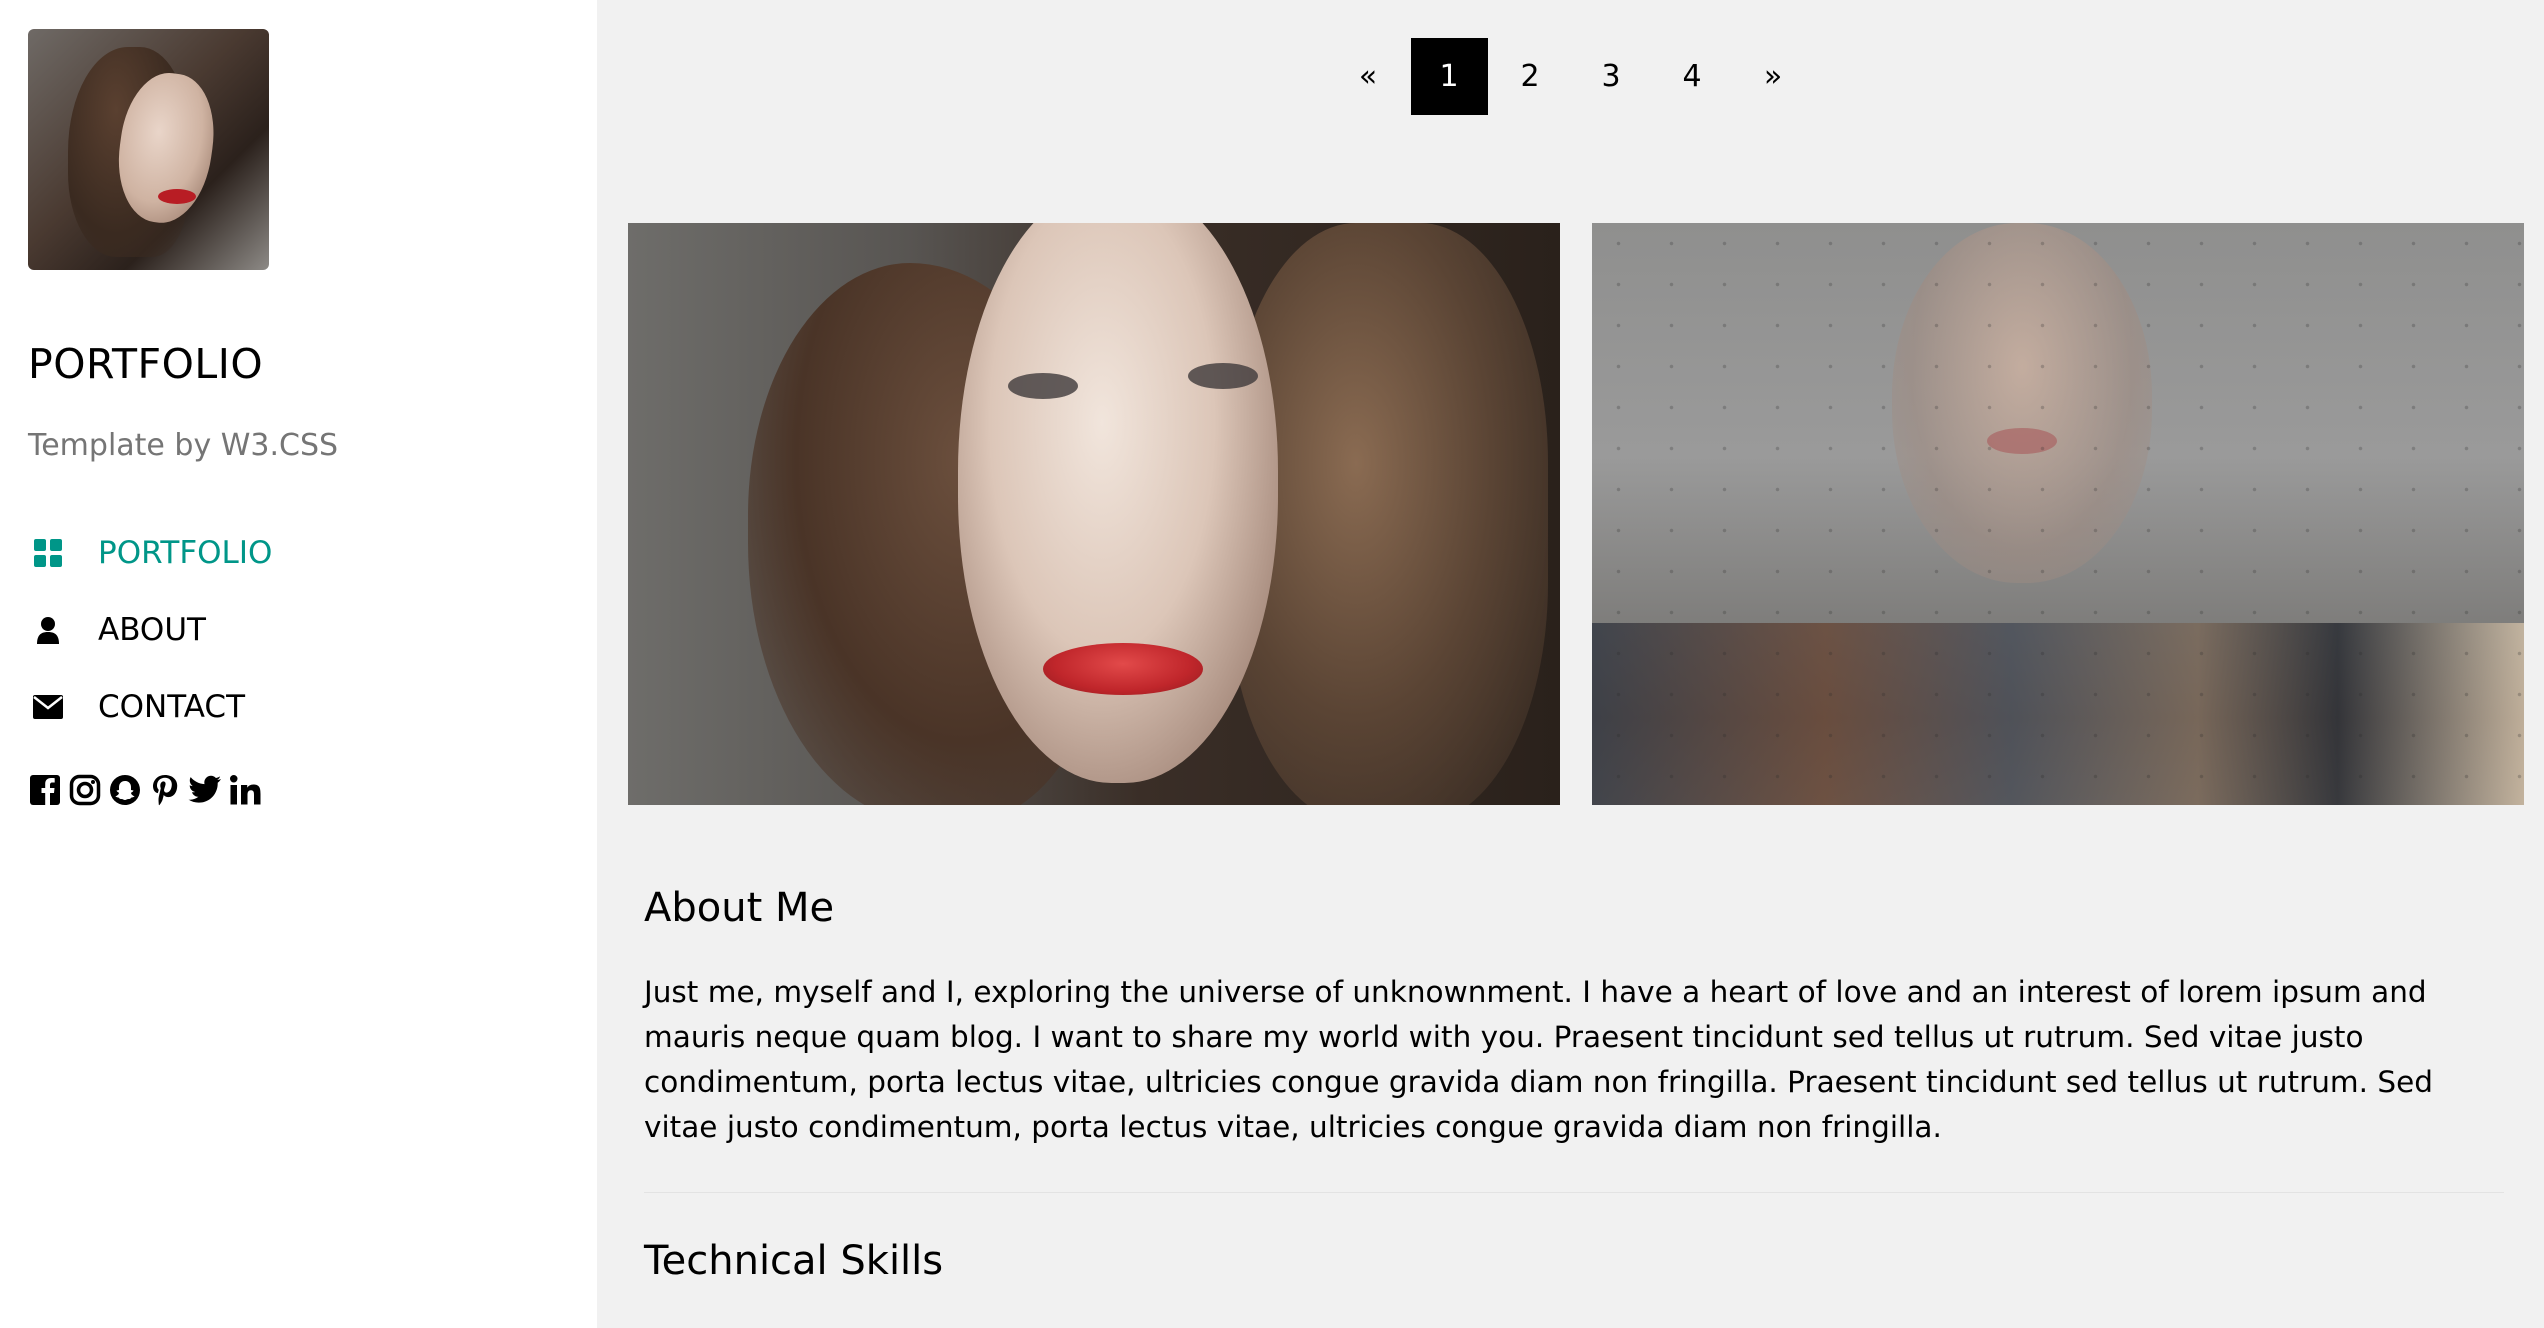  Describe the element at coordinates (1570, 76) in the screenshot. I see `pagination: « 1 2 3 4 »` at that location.